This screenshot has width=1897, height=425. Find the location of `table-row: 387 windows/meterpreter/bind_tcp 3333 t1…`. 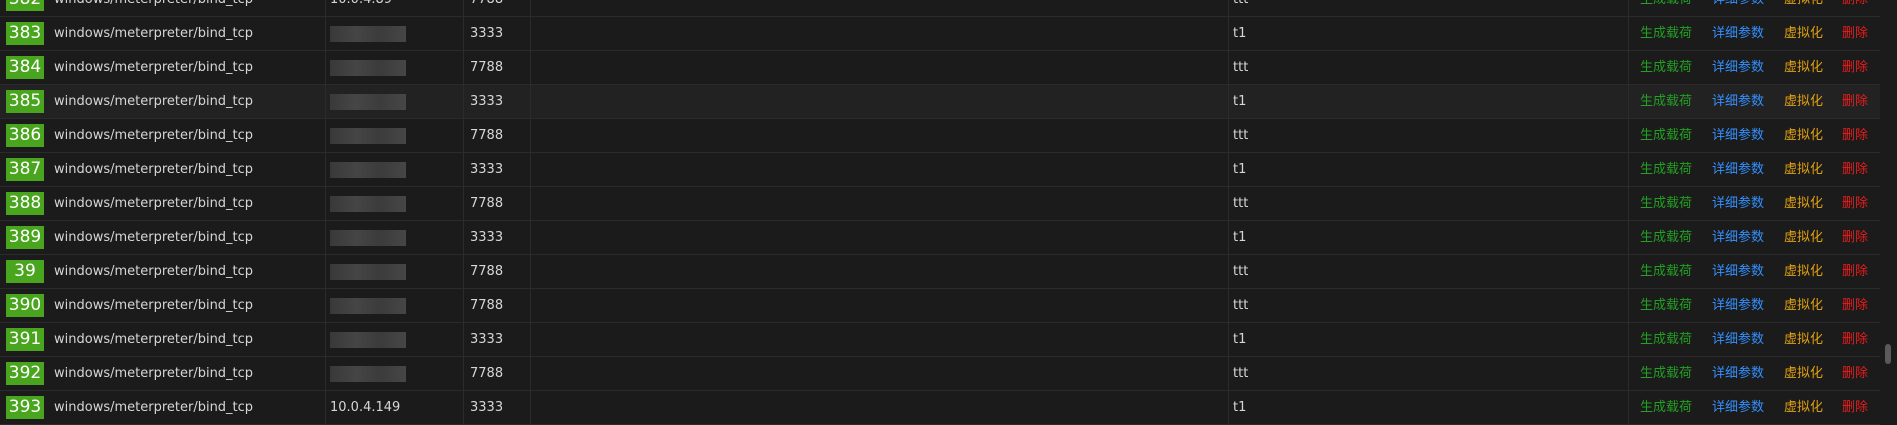

table-row: 387 windows/meterpreter/bind_tcp 3333 t1… is located at coordinates (940, 170).